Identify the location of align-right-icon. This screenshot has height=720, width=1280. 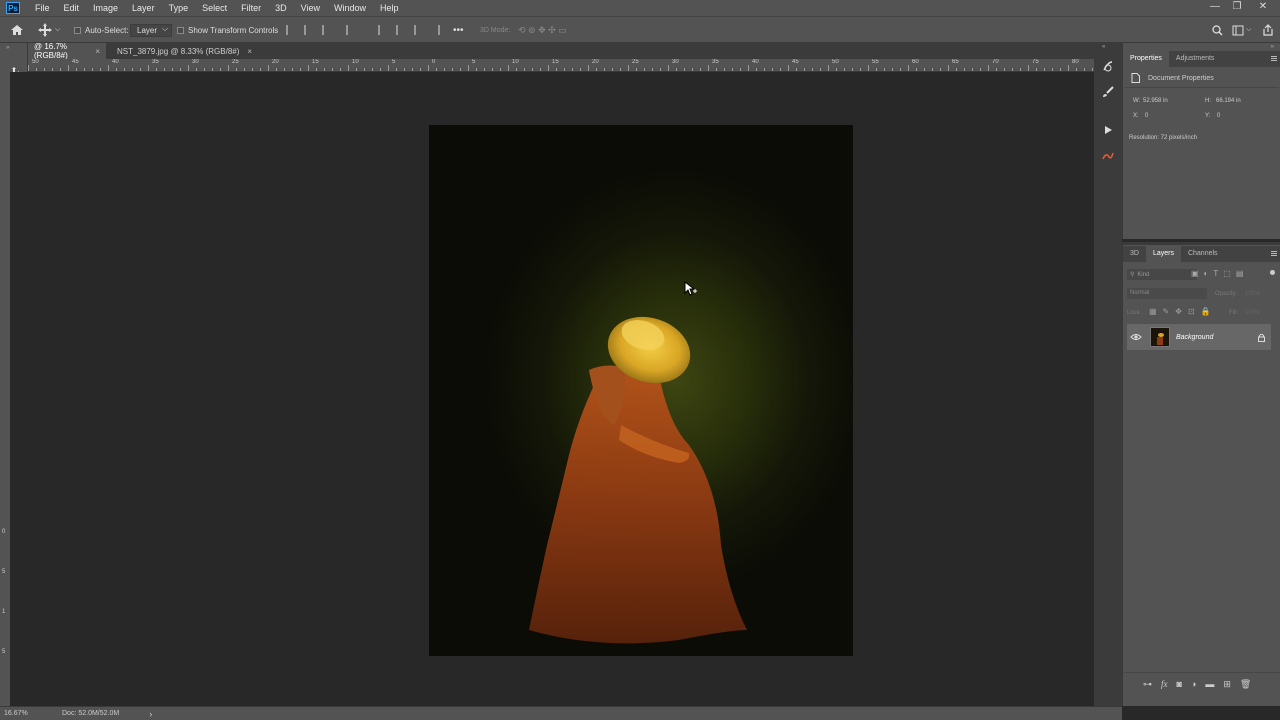
(327, 30).